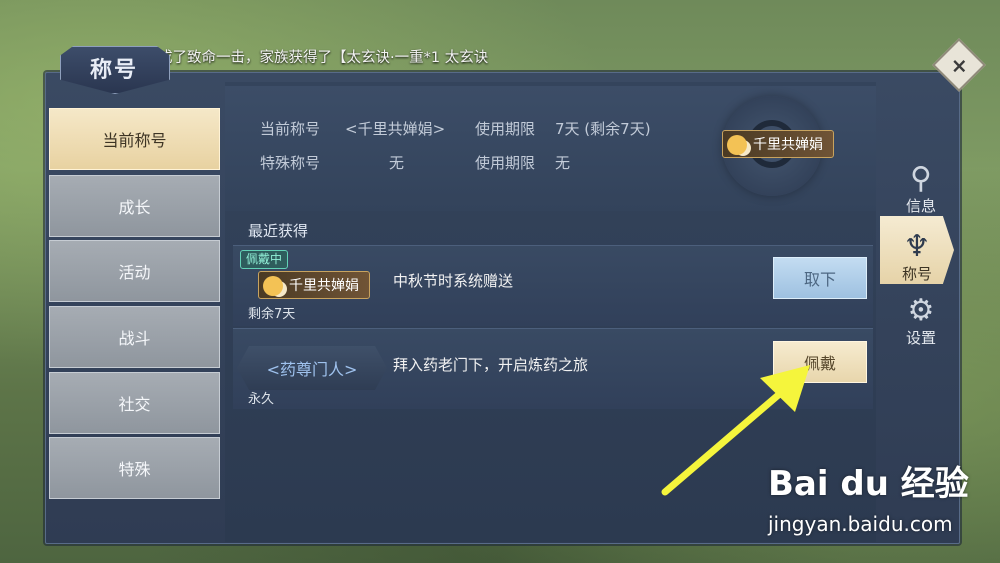  What do you see at coordinates (868, 484) in the screenshot?
I see `baidu-logo: Bai du 经验` at bounding box center [868, 484].